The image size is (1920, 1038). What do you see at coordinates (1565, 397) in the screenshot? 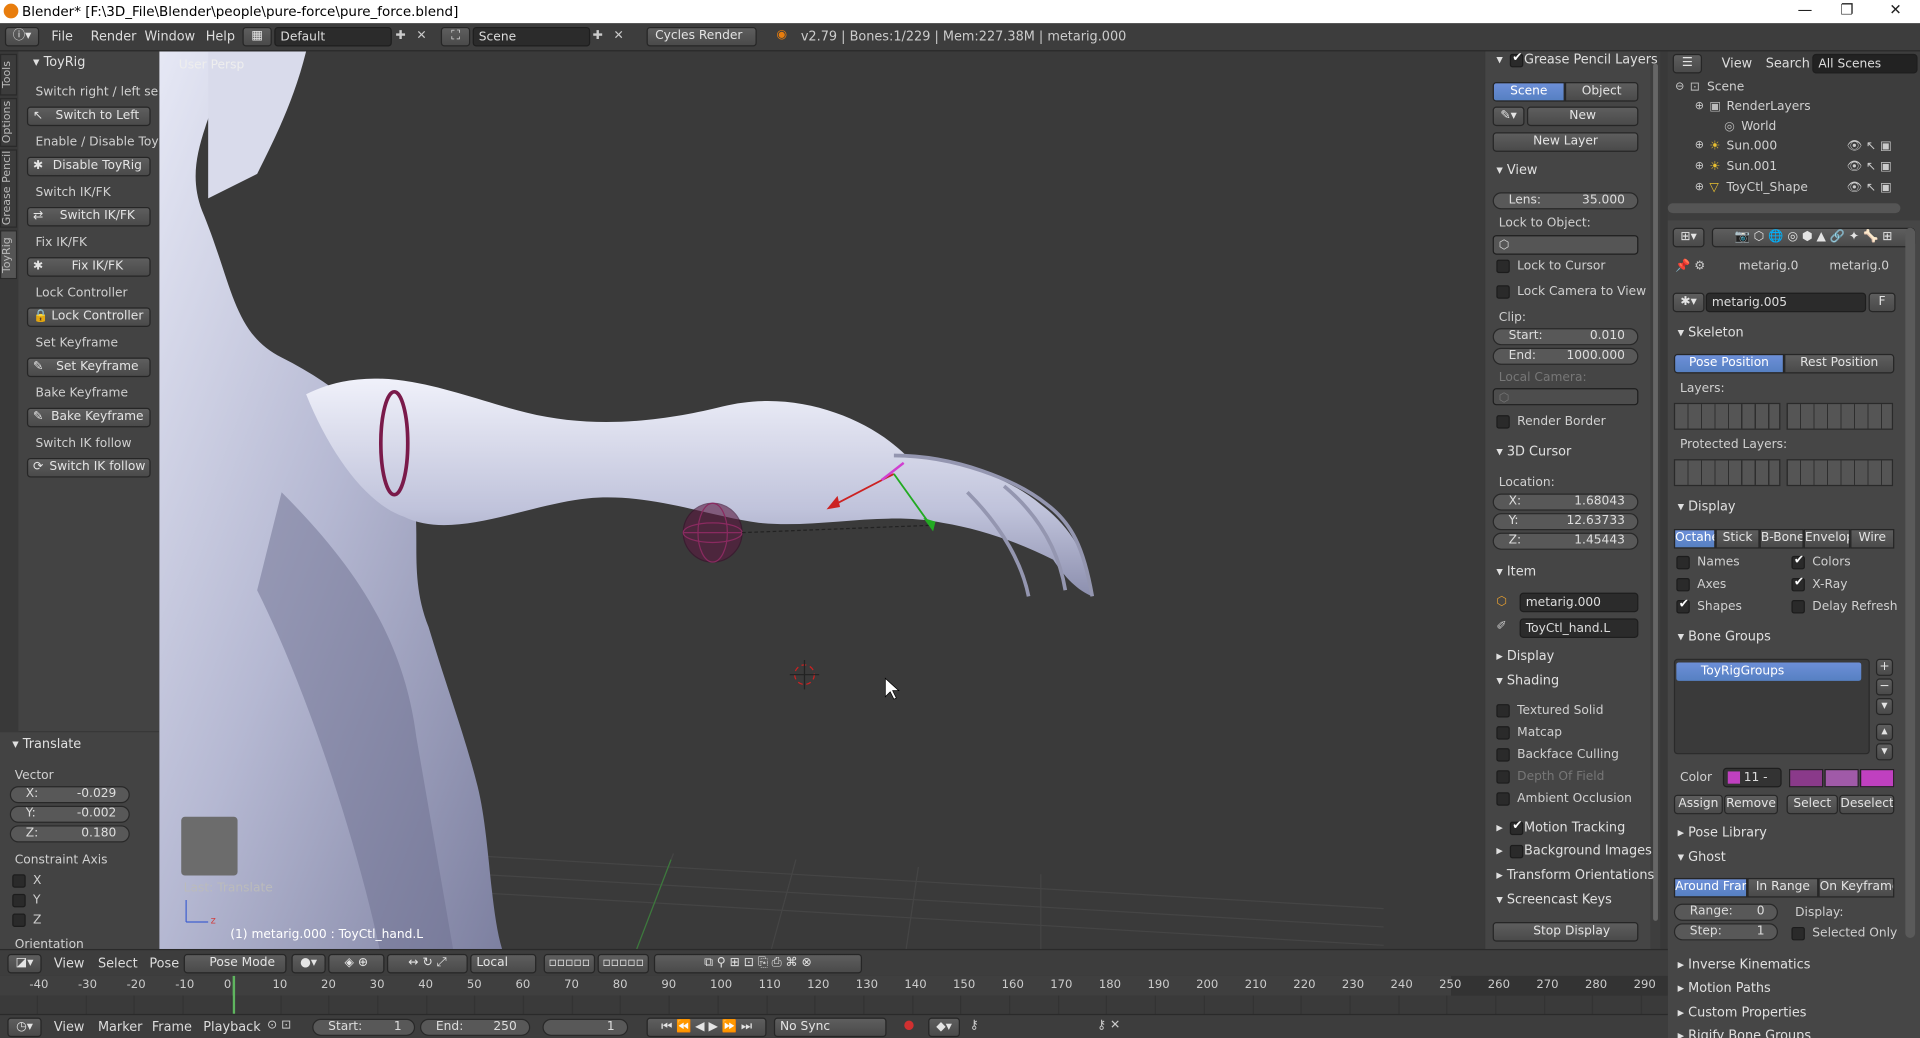
I see `local-camera-field: ⬡` at bounding box center [1565, 397].